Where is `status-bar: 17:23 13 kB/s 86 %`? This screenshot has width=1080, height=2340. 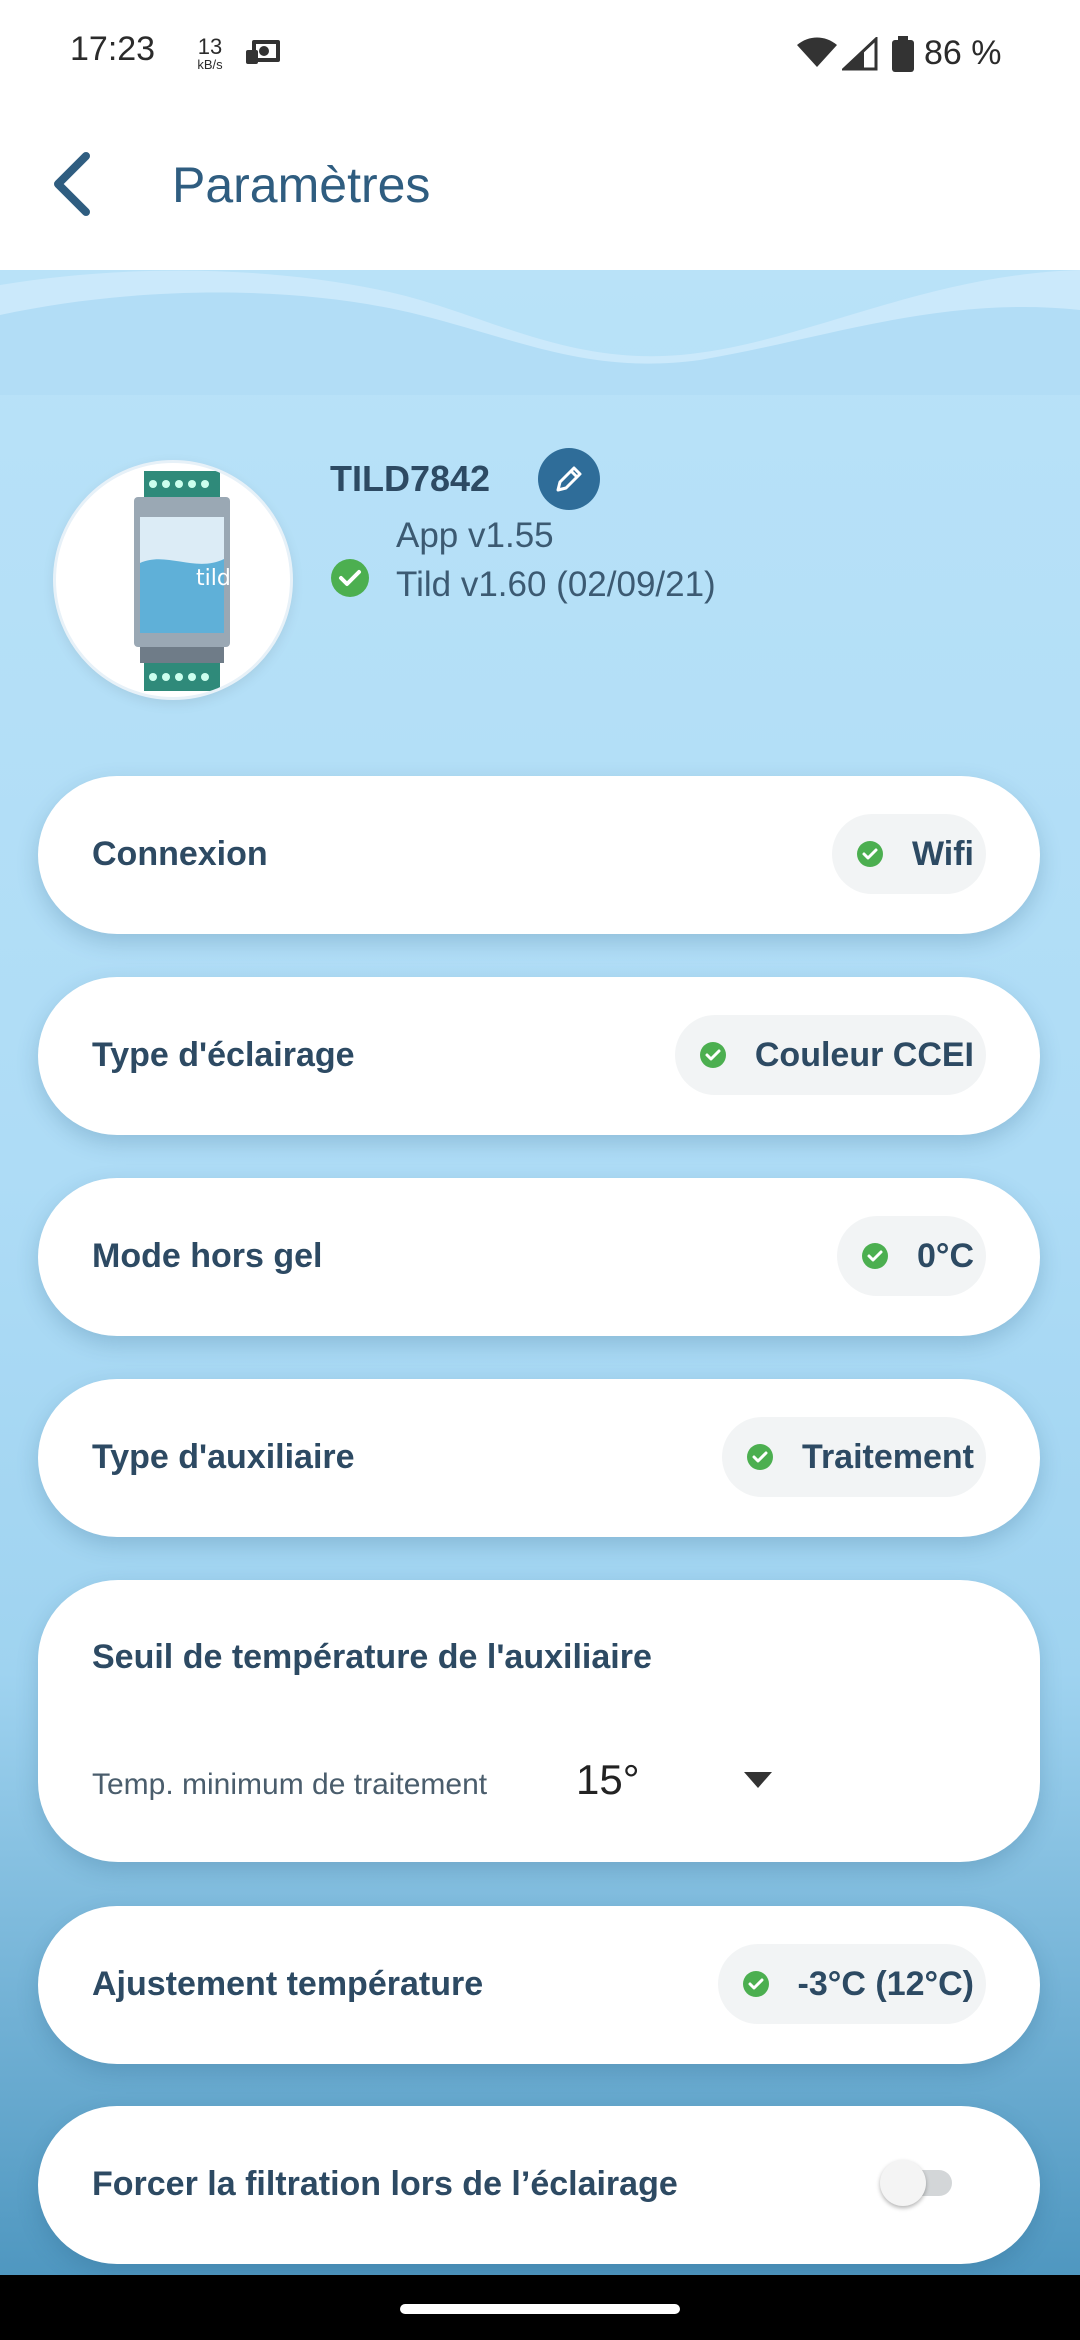 status-bar: 17:23 13 kB/s 86 % is located at coordinates (540, 55).